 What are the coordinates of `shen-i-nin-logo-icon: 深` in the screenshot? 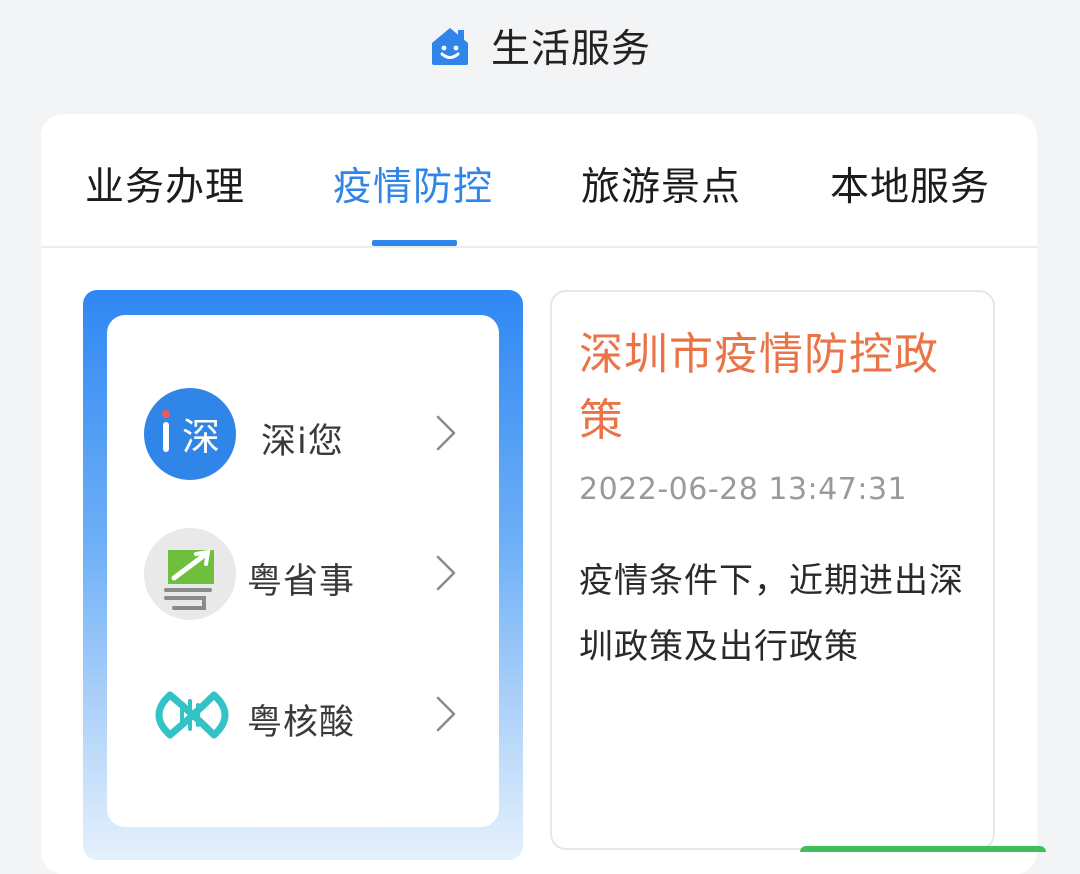 It's located at (190, 434).